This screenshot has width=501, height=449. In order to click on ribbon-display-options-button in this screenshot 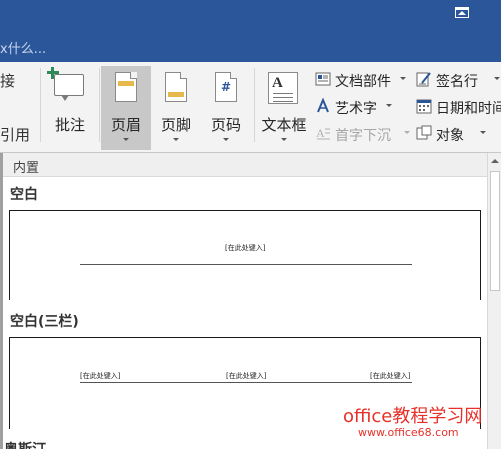, I will do `click(462, 13)`.